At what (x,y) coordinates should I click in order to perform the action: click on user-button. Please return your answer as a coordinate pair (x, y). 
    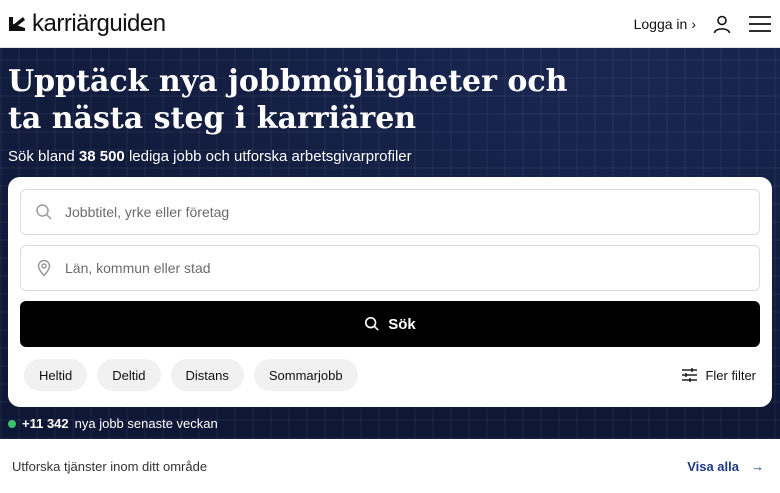
    Looking at the image, I should click on (722, 24).